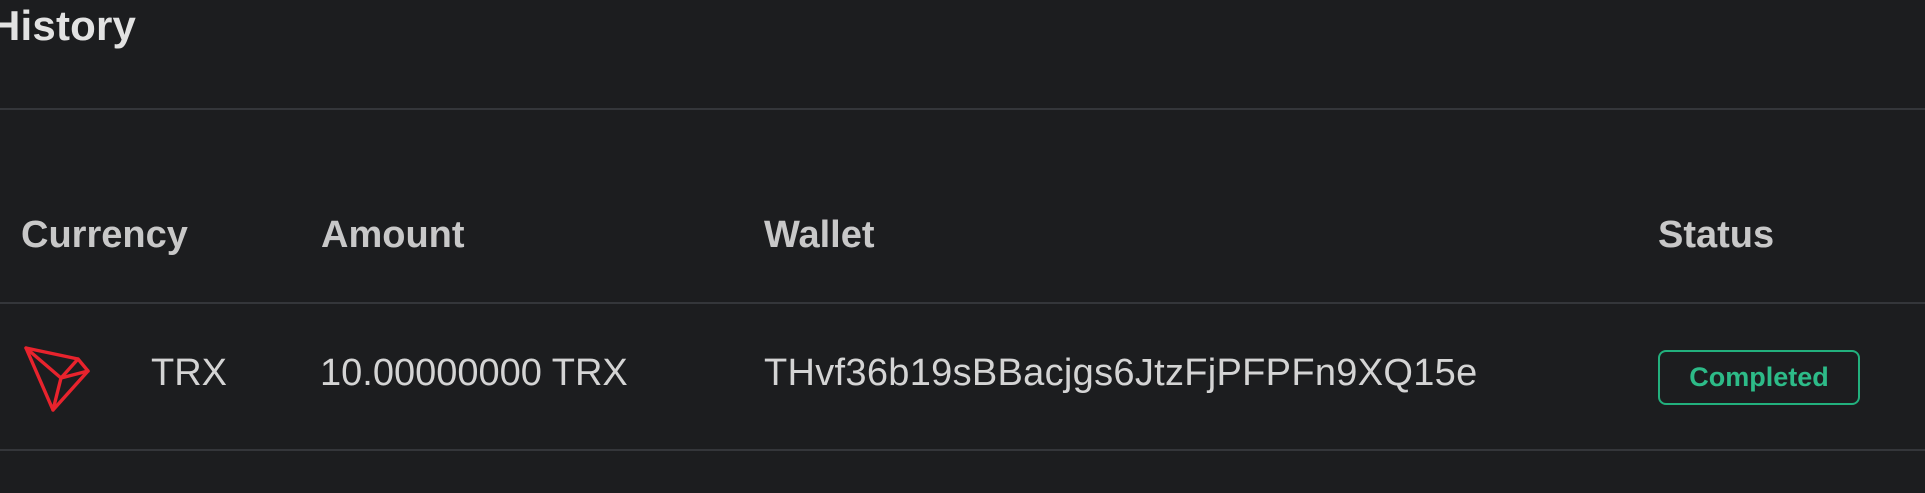  I want to click on status-badge: Completed, so click(1759, 377).